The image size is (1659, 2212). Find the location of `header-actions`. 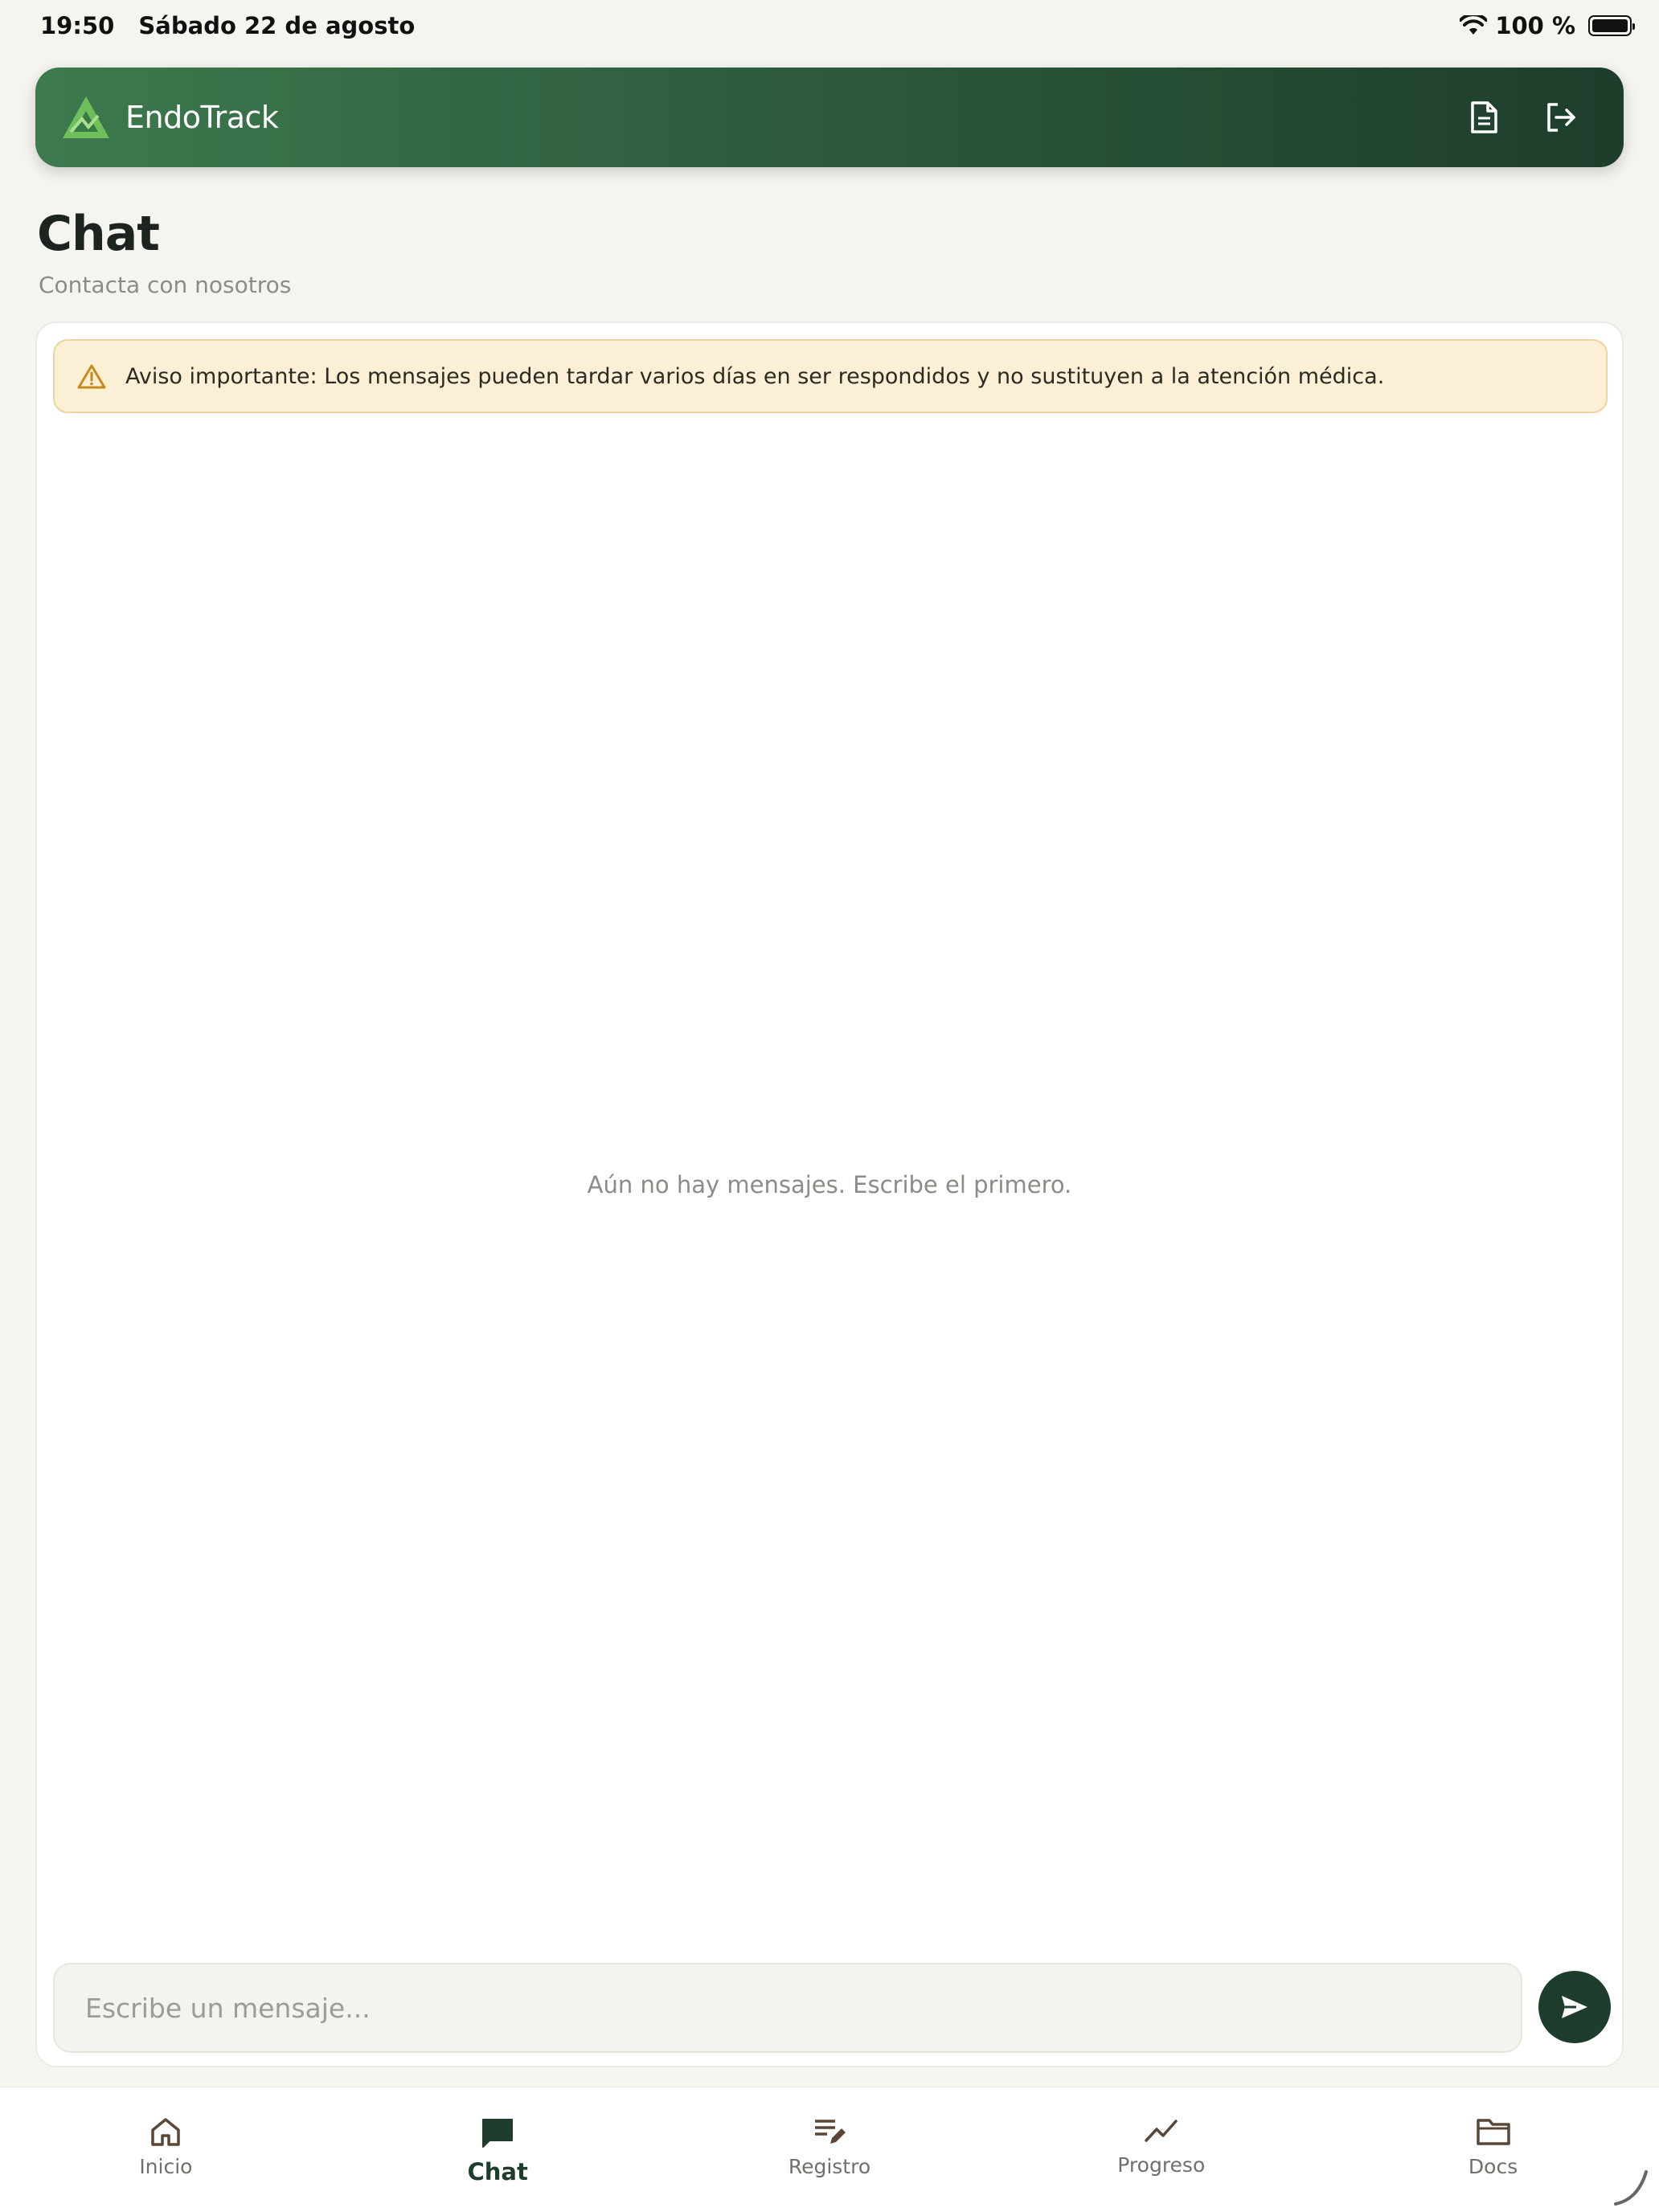

header-actions is located at coordinates (1522, 117).